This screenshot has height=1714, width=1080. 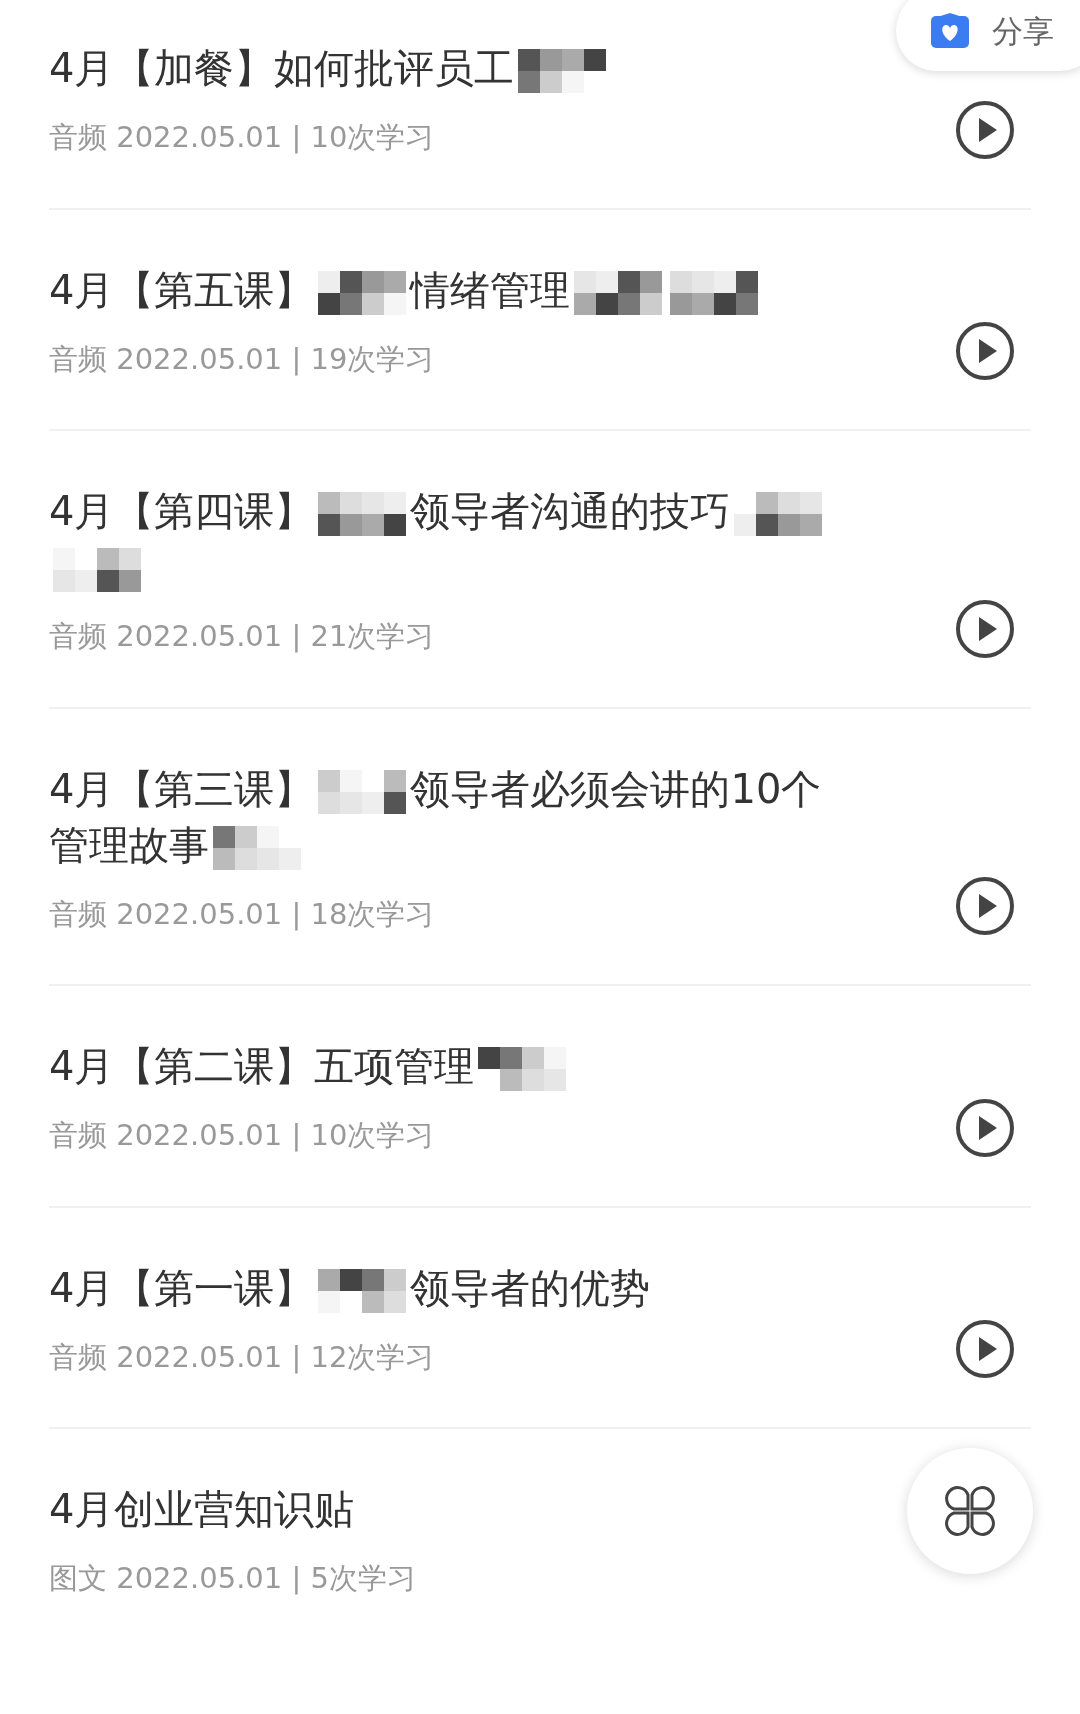 I want to click on lesson-title: 4月【第四课】, so click(x=182, y=511).